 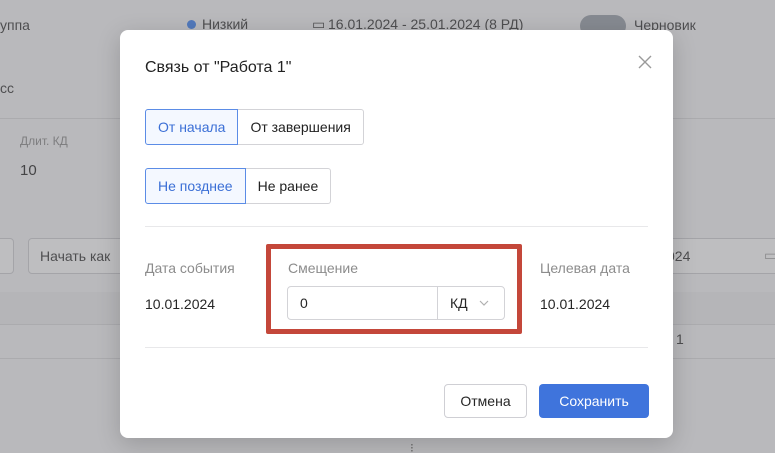 I want to click on constraint-segmented-control: Не позднее Не ранее, so click(x=238, y=186).